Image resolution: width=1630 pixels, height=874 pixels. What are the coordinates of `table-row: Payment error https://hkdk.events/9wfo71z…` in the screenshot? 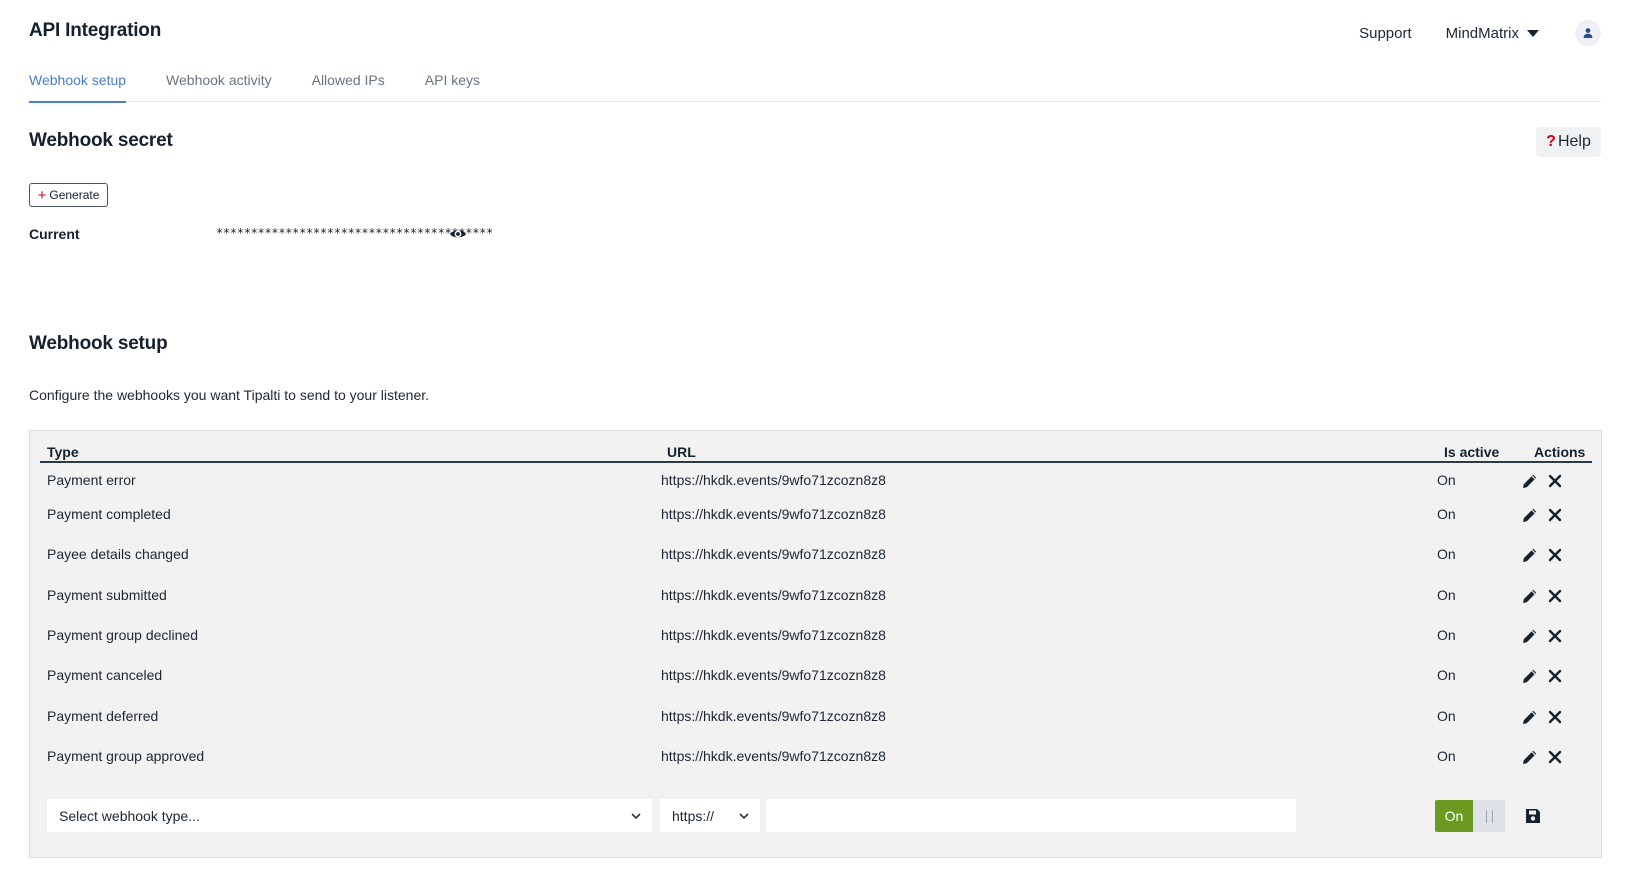 It's located at (815, 481).